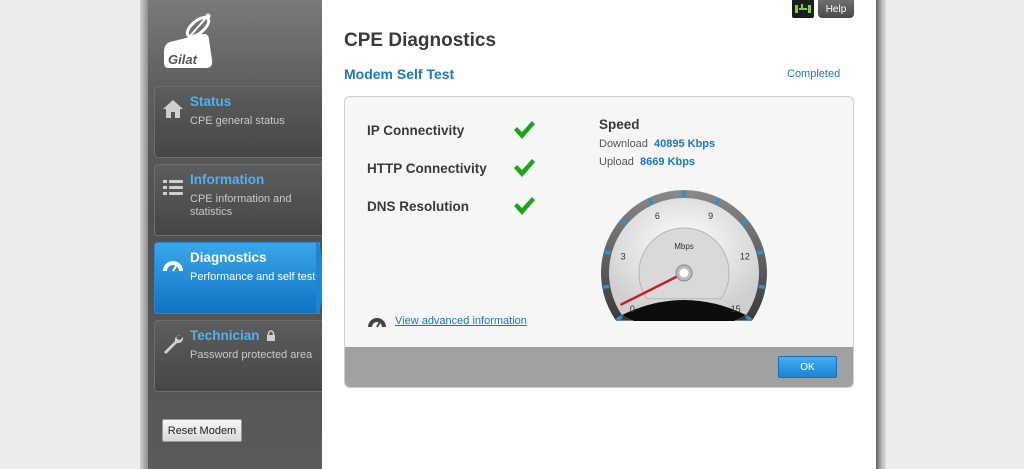 The height and width of the screenshot is (469, 1024). What do you see at coordinates (211, 101) in the screenshot?
I see `sidebar-item-title: Status` at bounding box center [211, 101].